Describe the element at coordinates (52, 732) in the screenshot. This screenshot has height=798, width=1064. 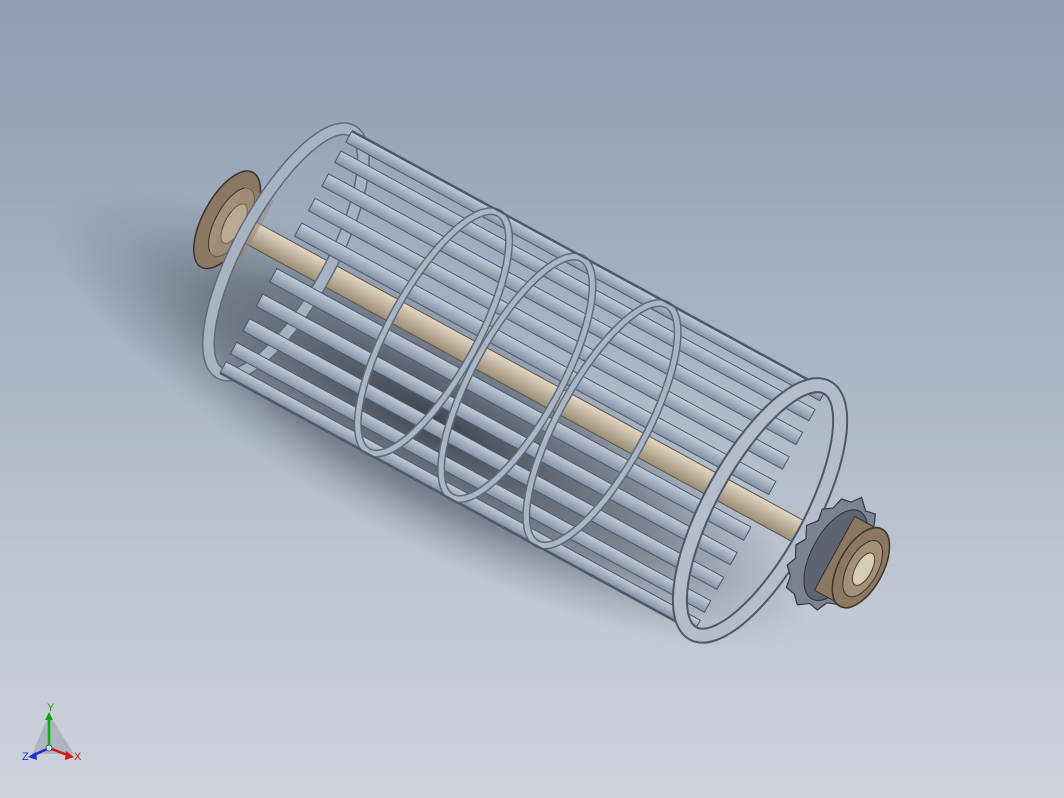
I see `reference-triad: Y X Z` at that location.